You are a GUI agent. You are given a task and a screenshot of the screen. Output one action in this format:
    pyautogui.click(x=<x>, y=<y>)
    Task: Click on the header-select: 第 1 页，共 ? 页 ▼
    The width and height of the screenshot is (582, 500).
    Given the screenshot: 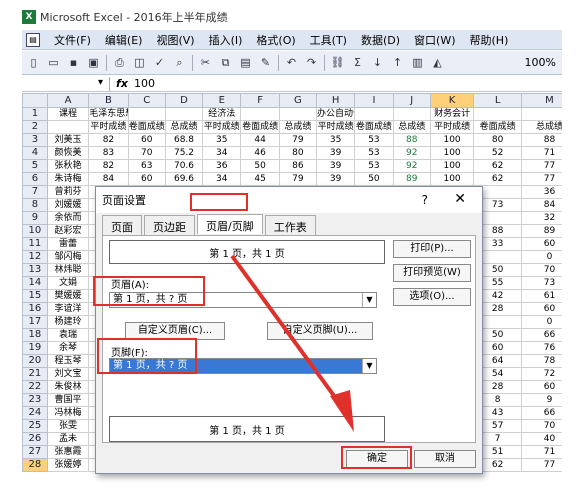 What is the action you would take?
    pyautogui.click(x=243, y=300)
    